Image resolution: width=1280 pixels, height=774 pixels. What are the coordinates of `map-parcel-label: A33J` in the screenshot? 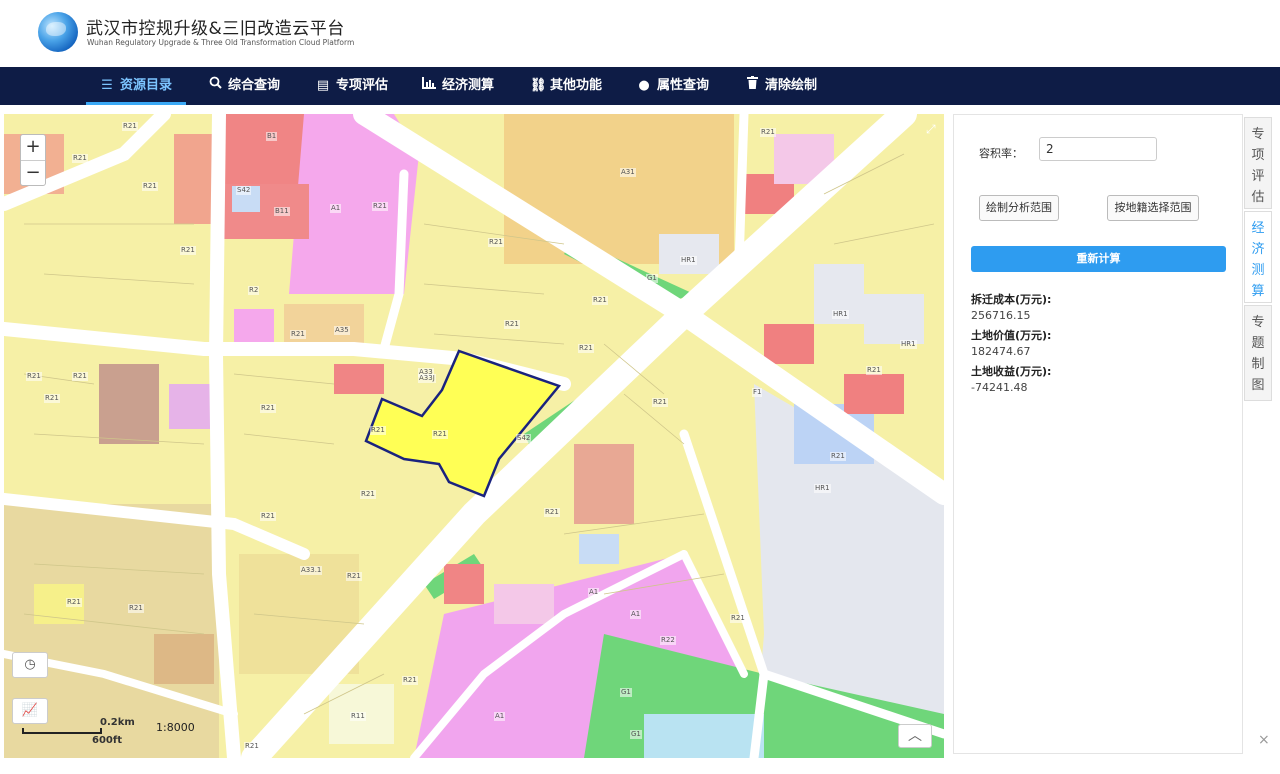 It's located at (427, 378).